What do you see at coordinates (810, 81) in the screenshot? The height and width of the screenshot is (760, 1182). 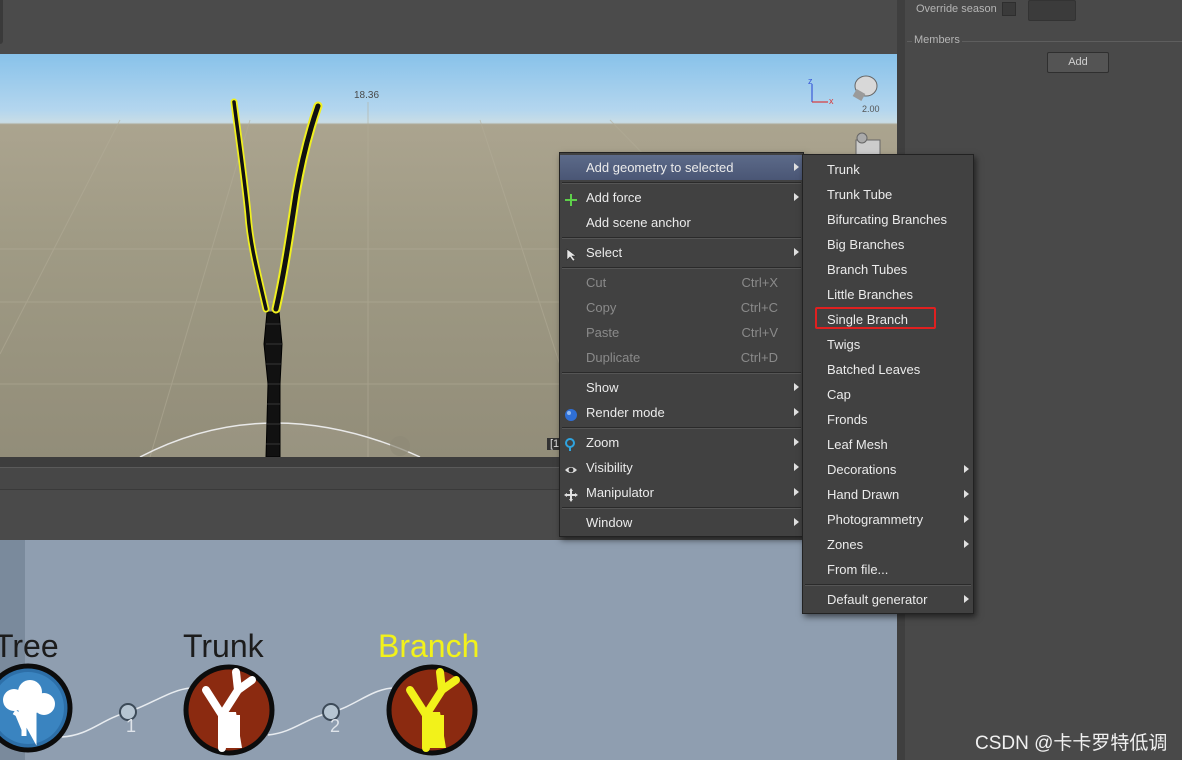 I see `axis-z-label: z` at bounding box center [810, 81].